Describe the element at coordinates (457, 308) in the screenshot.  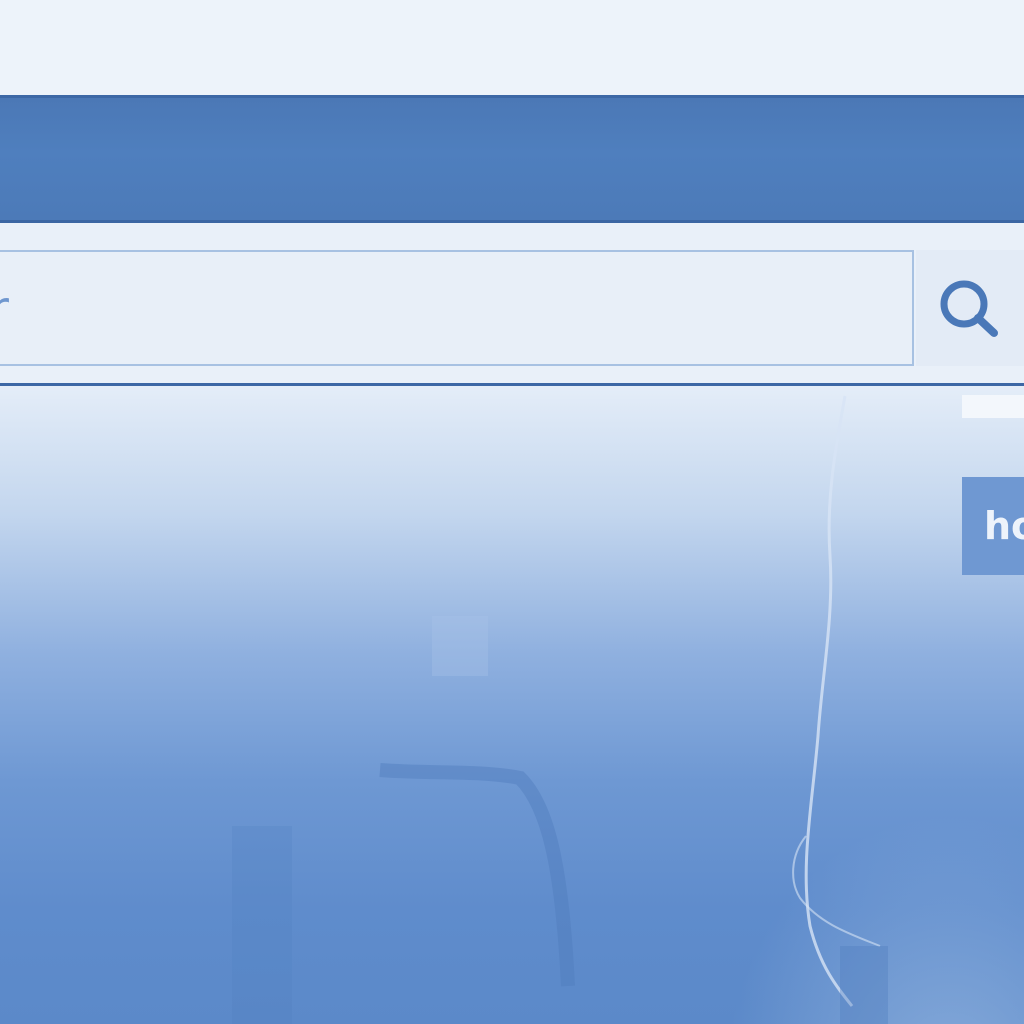
I see `search-input` at that location.